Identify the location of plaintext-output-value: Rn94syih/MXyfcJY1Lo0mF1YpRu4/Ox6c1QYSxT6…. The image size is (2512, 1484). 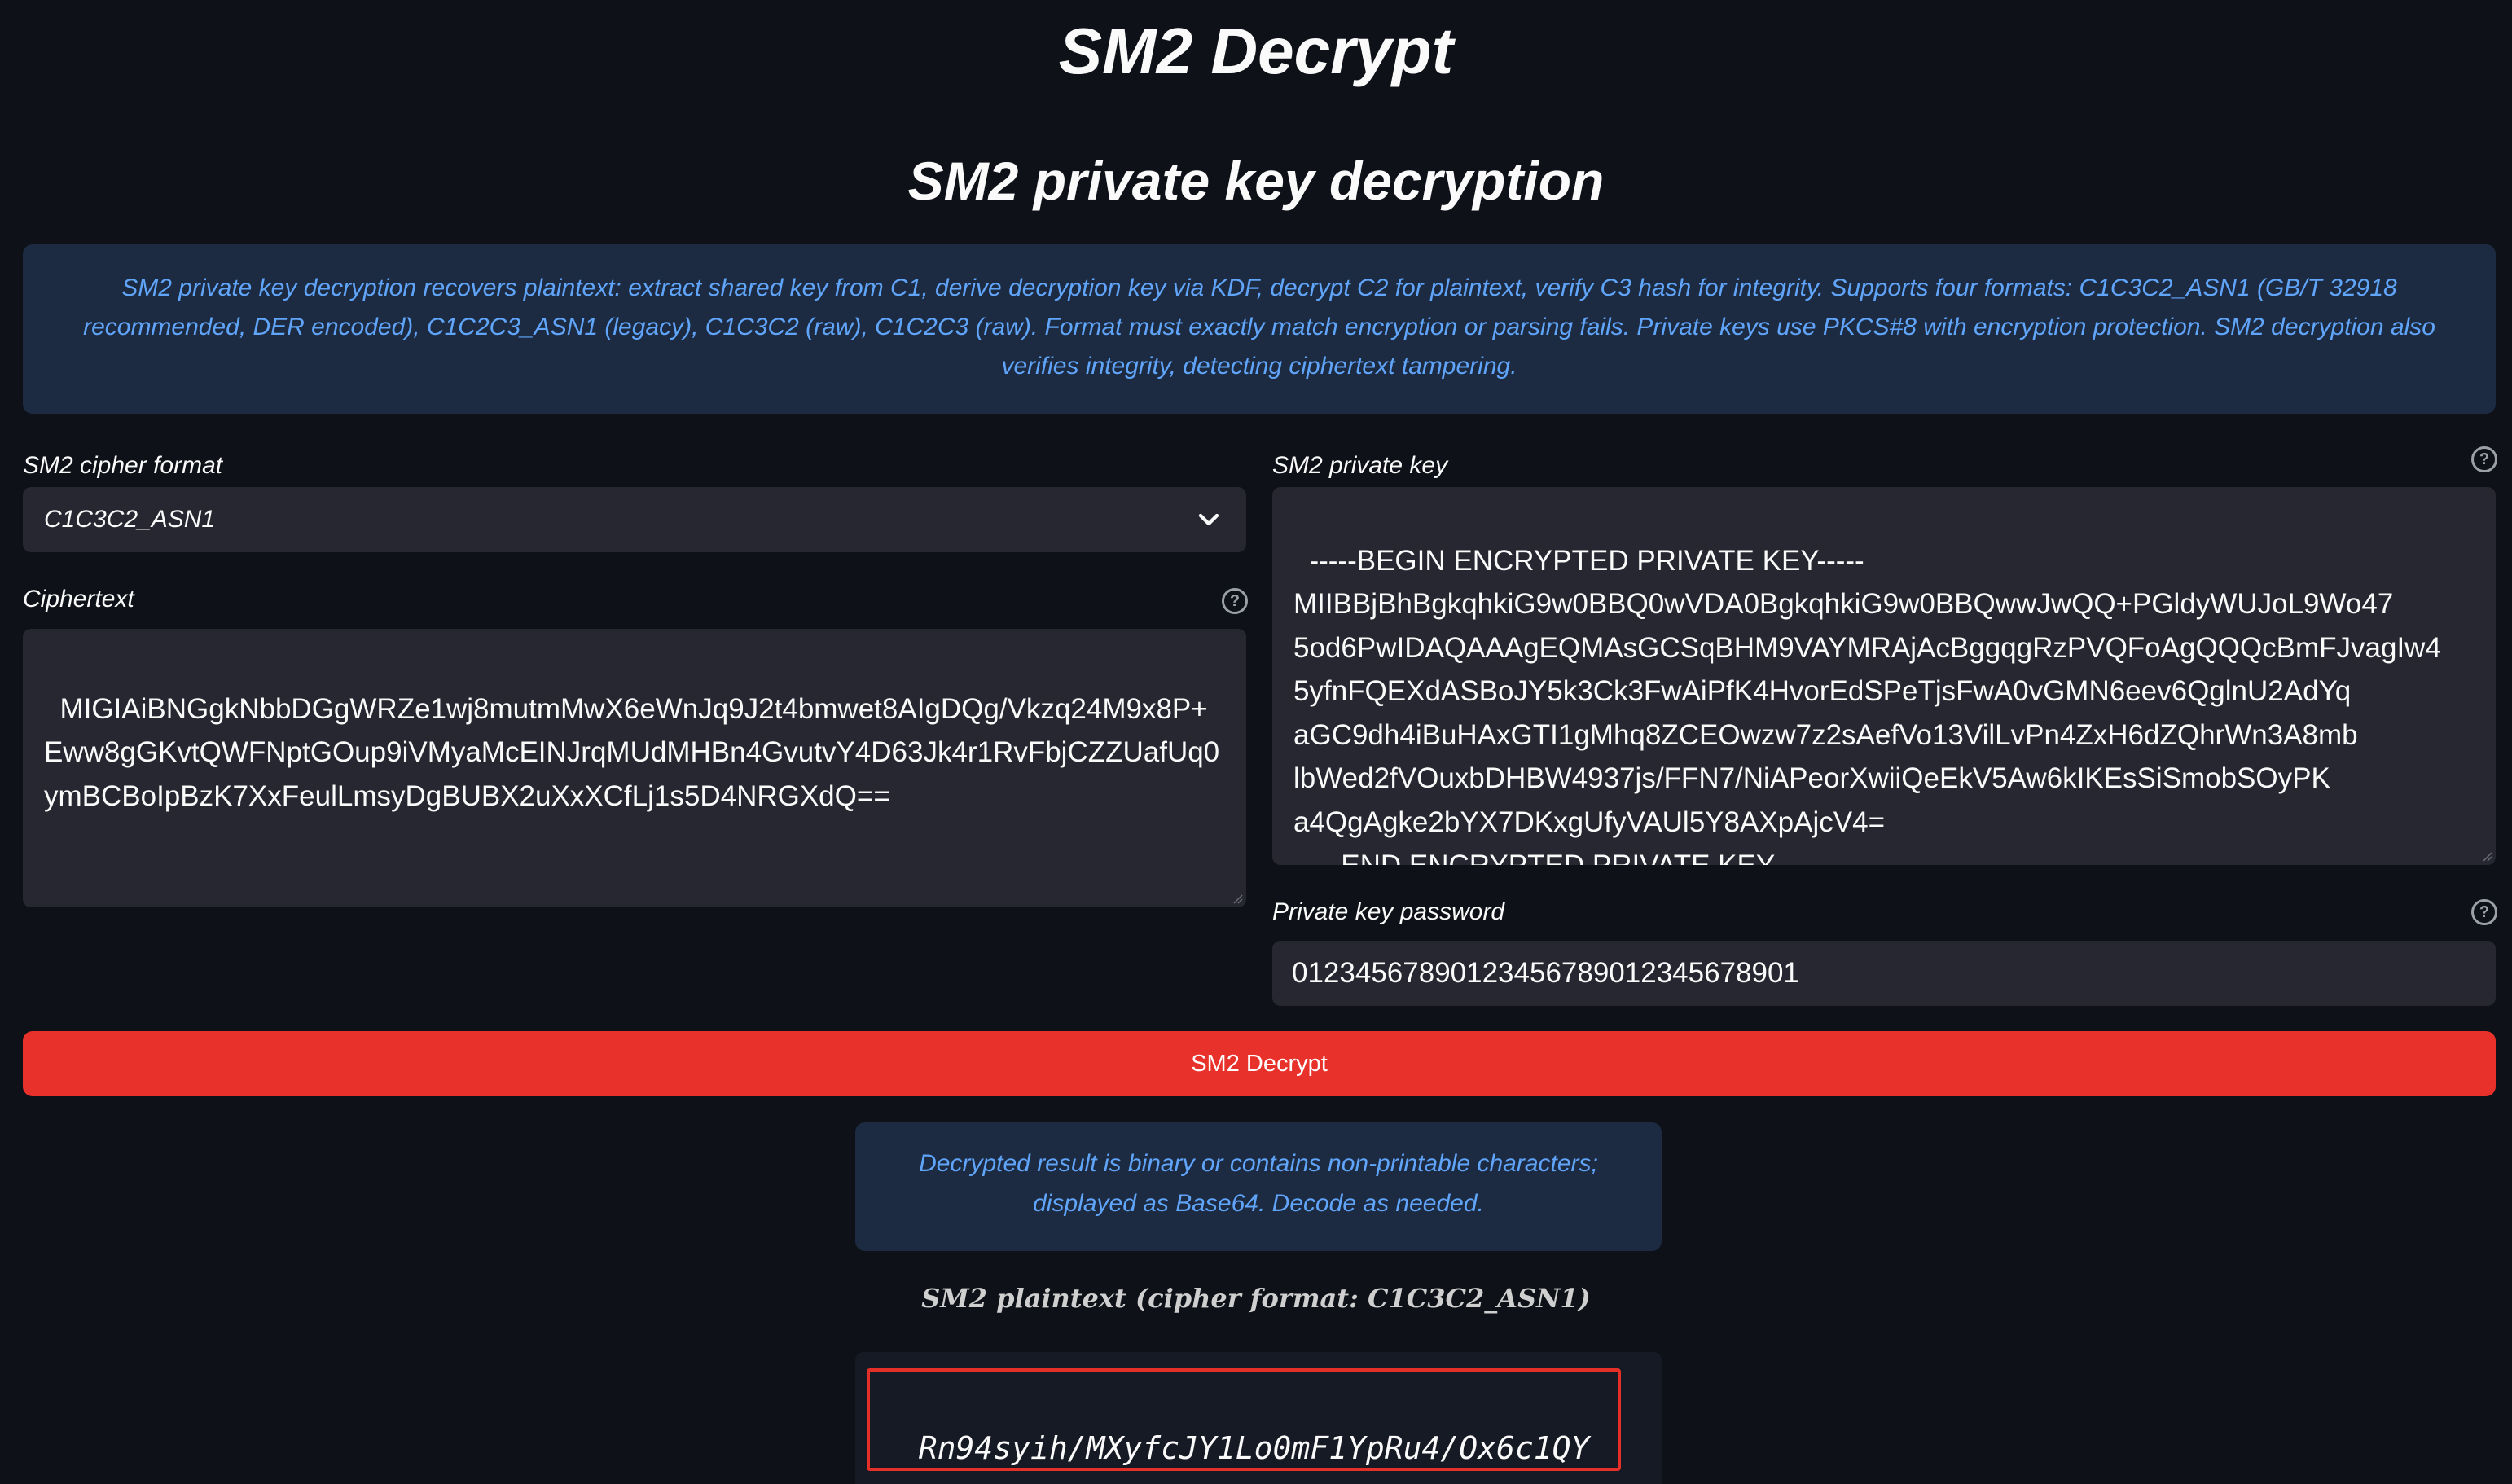
(1254, 1448).